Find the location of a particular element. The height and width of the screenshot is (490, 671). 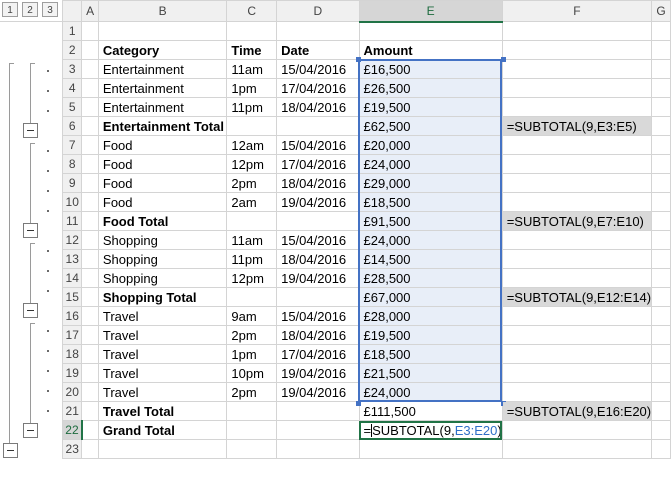

cell-b: Entertainment Total is located at coordinates (162, 126).